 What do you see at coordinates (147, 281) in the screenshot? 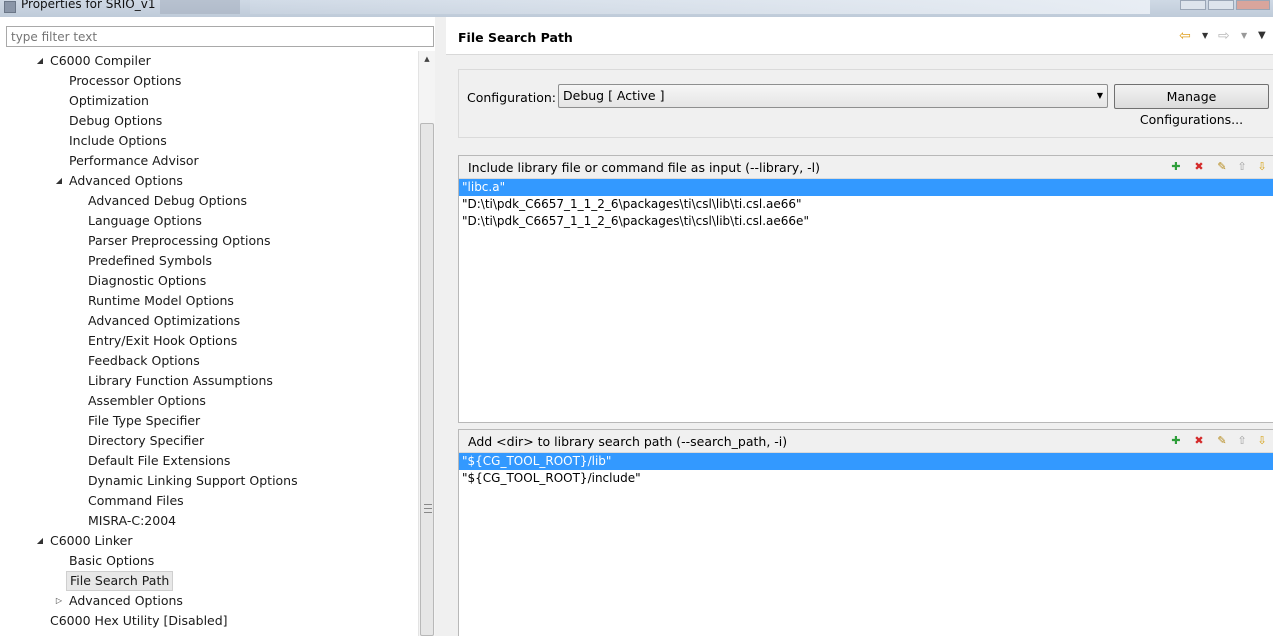
I see `tree-item: Diagnostic Options` at bounding box center [147, 281].